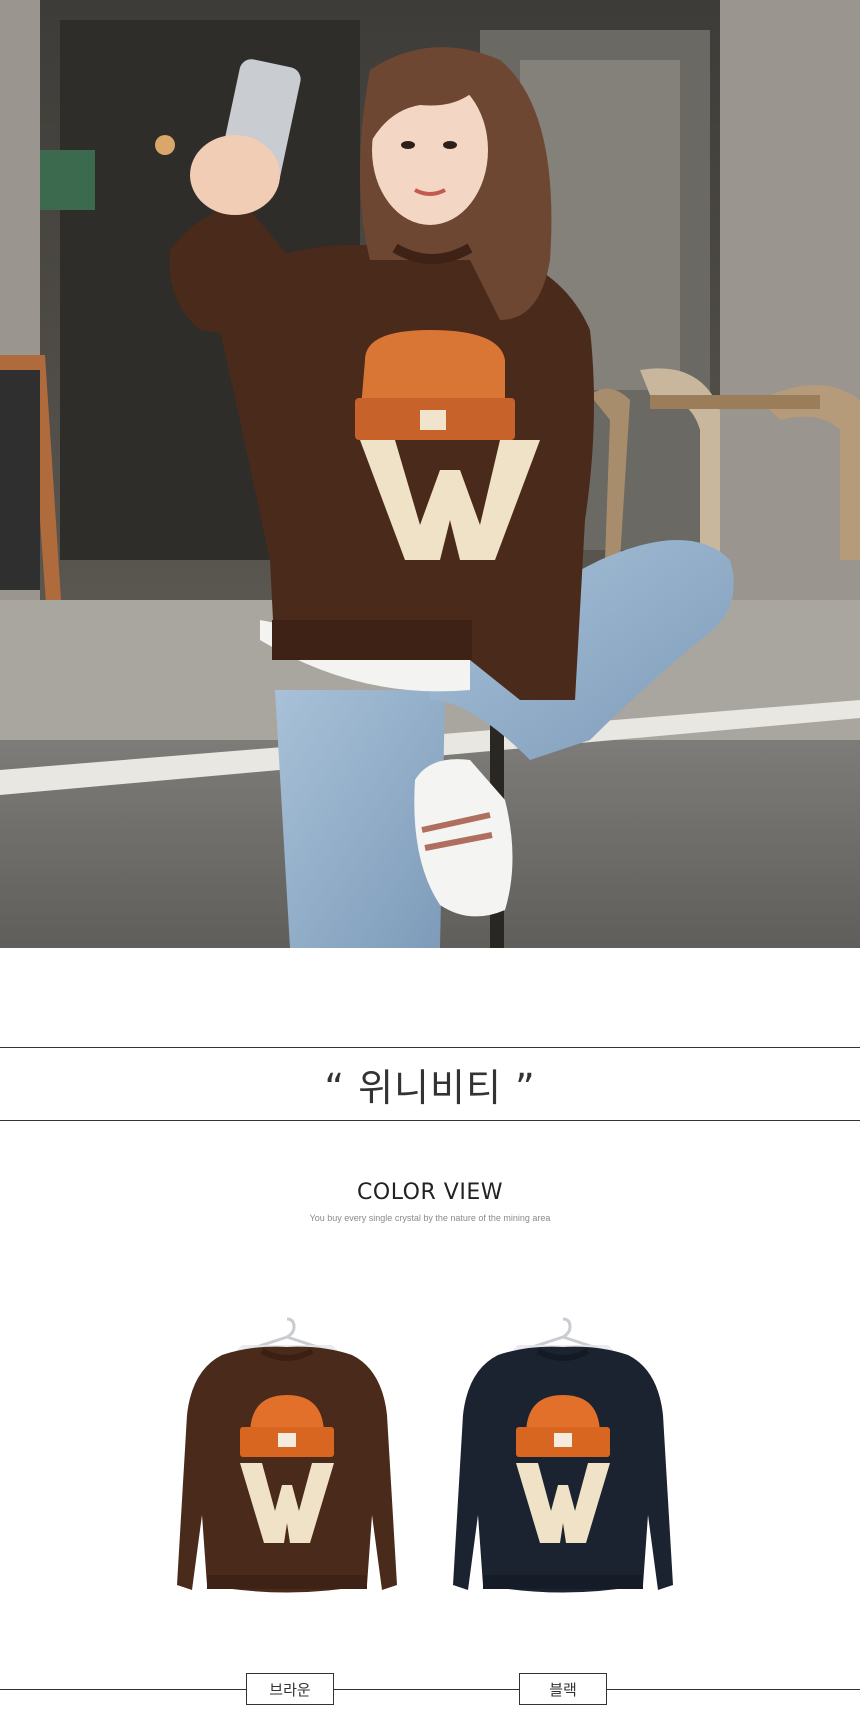 Image resolution: width=860 pixels, height=1735 pixels. What do you see at coordinates (430, 1087) in the screenshot?
I see `product-title: “ 위니비티 ”` at bounding box center [430, 1087].